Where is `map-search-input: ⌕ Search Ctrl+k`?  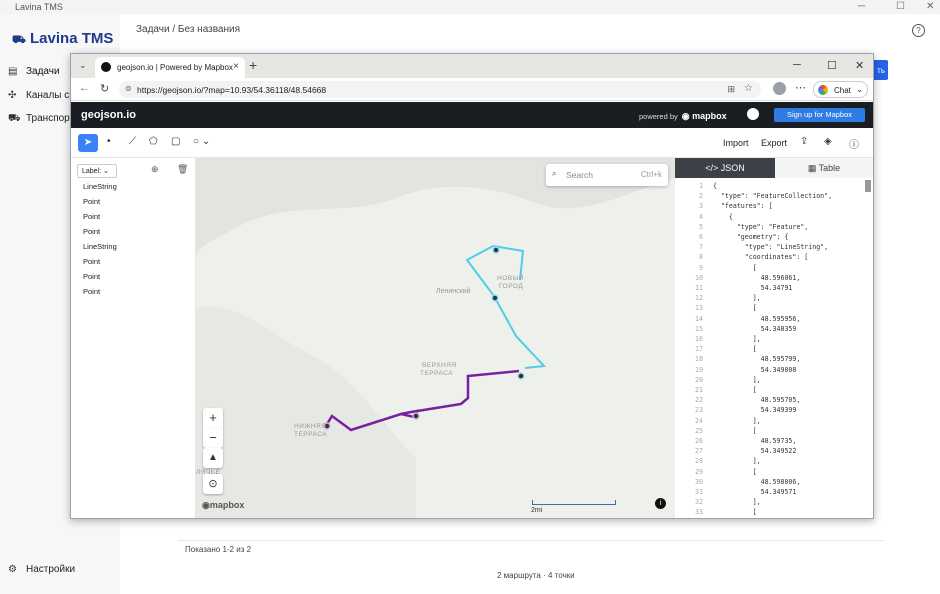 map-search-input: ⌕ Search Ctrl+k is located at coordinates (607, 175).